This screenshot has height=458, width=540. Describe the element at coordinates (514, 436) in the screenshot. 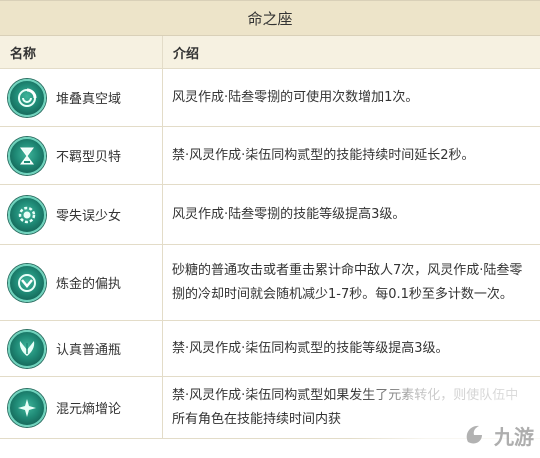

I see `watermark-text: 九游` at that location.